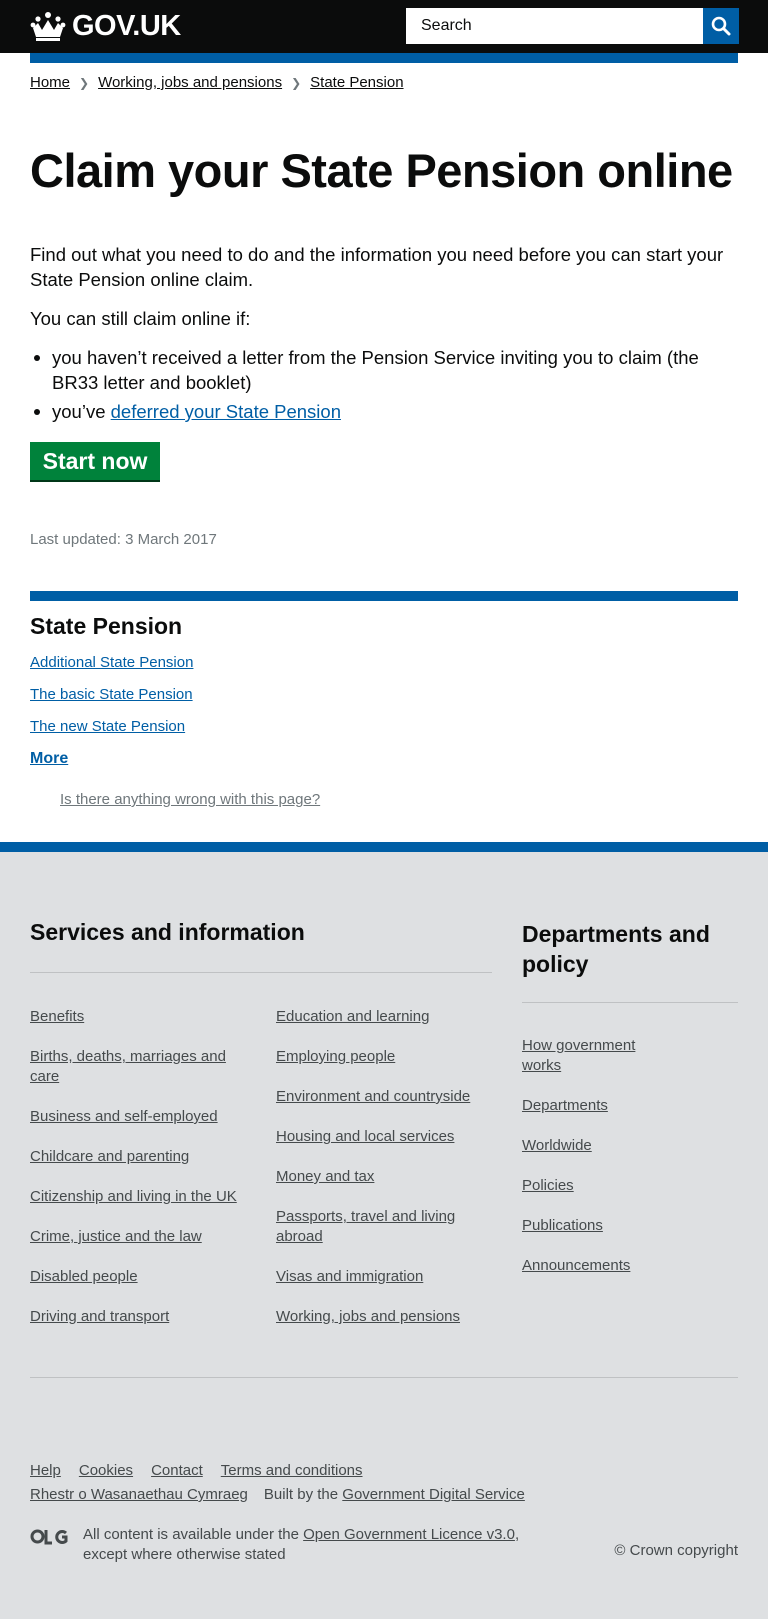  What do you see at coordinates (356, 82) in the screenshot?
I see `breadcrumb-state-pension: State Pension` at bounding box center [356, 82].